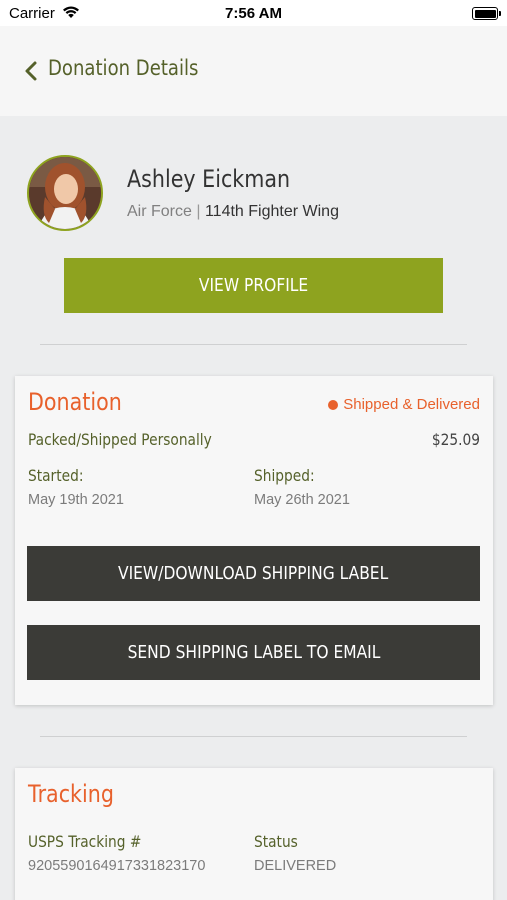 Image resolution: width=507 pixels, height=900 pixels. I want to click on tracking-status-label: Status, so click(276, 841).